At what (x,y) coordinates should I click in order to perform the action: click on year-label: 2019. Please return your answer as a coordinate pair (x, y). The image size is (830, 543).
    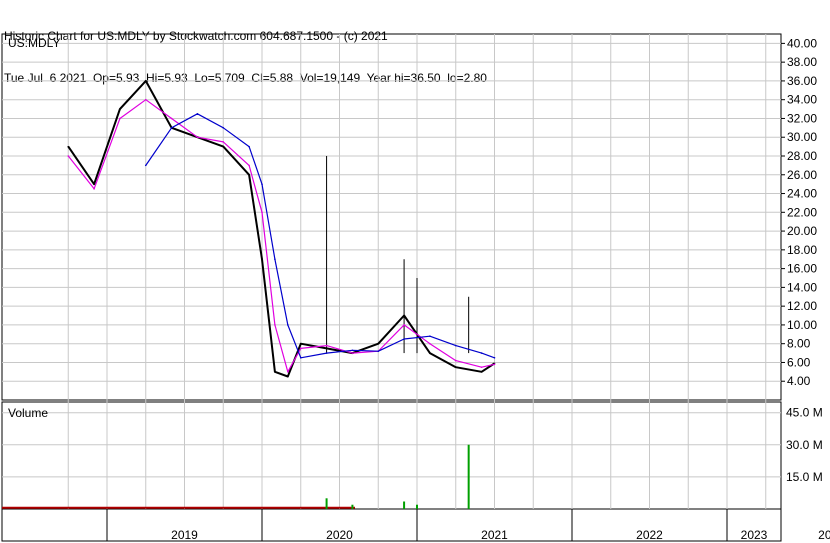
    Looking at the image, I should click on (184, 535).